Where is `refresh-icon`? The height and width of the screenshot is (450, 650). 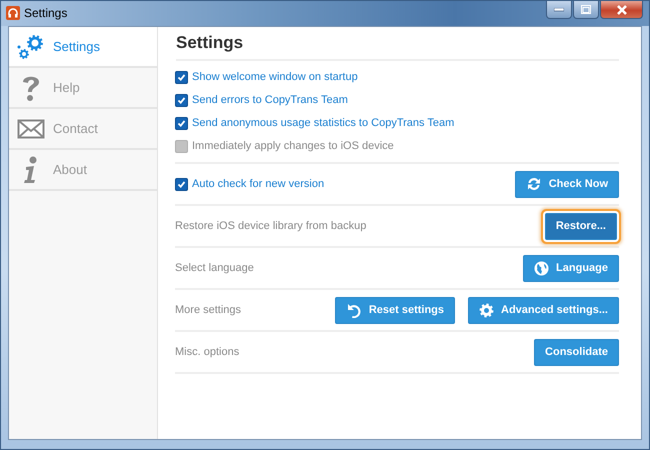
refresh-icon is located at coordinates (534, 184).